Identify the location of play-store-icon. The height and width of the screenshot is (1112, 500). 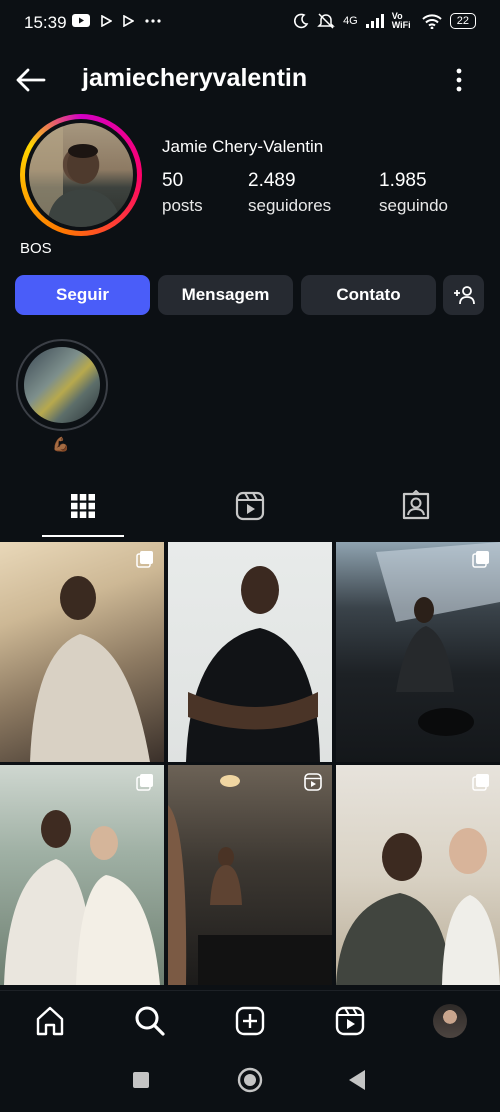
(106, 20).